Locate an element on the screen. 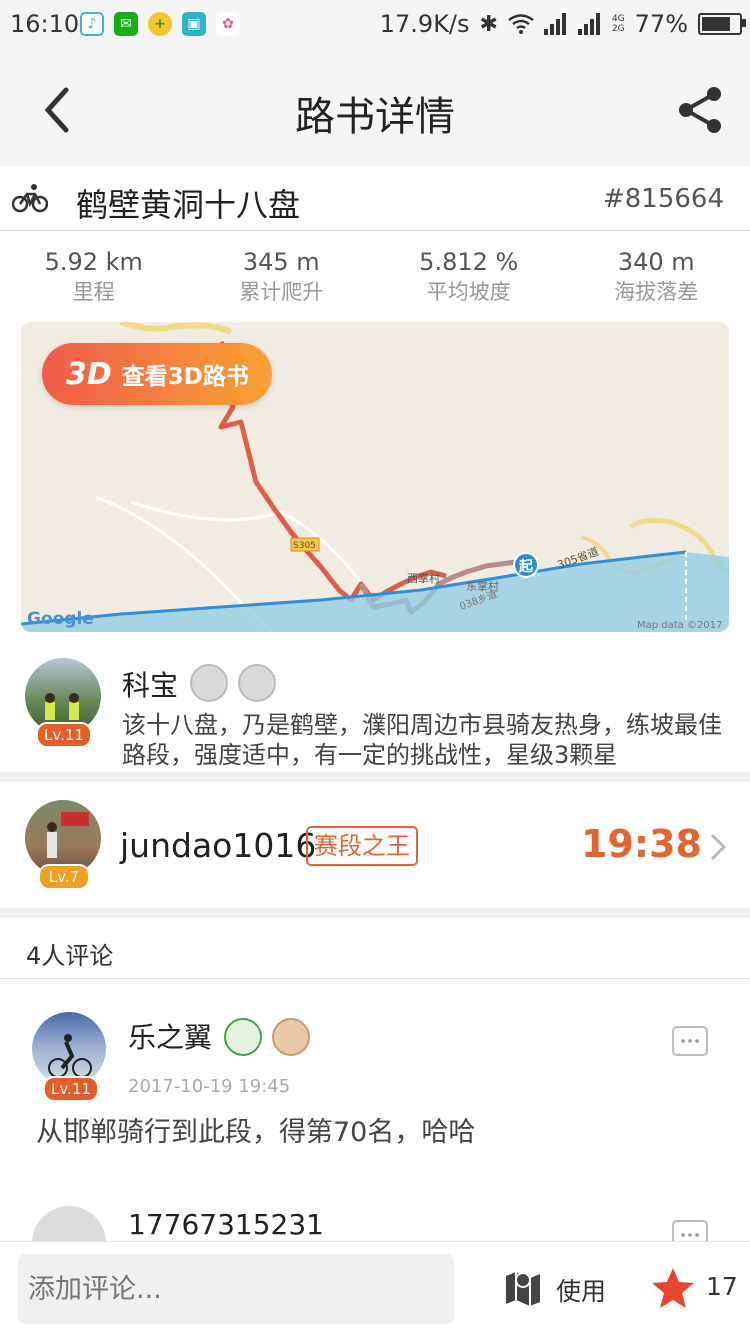 This screenshot has width=750, height=1334. chevron-right-icon is located at coordinates (718, 847).